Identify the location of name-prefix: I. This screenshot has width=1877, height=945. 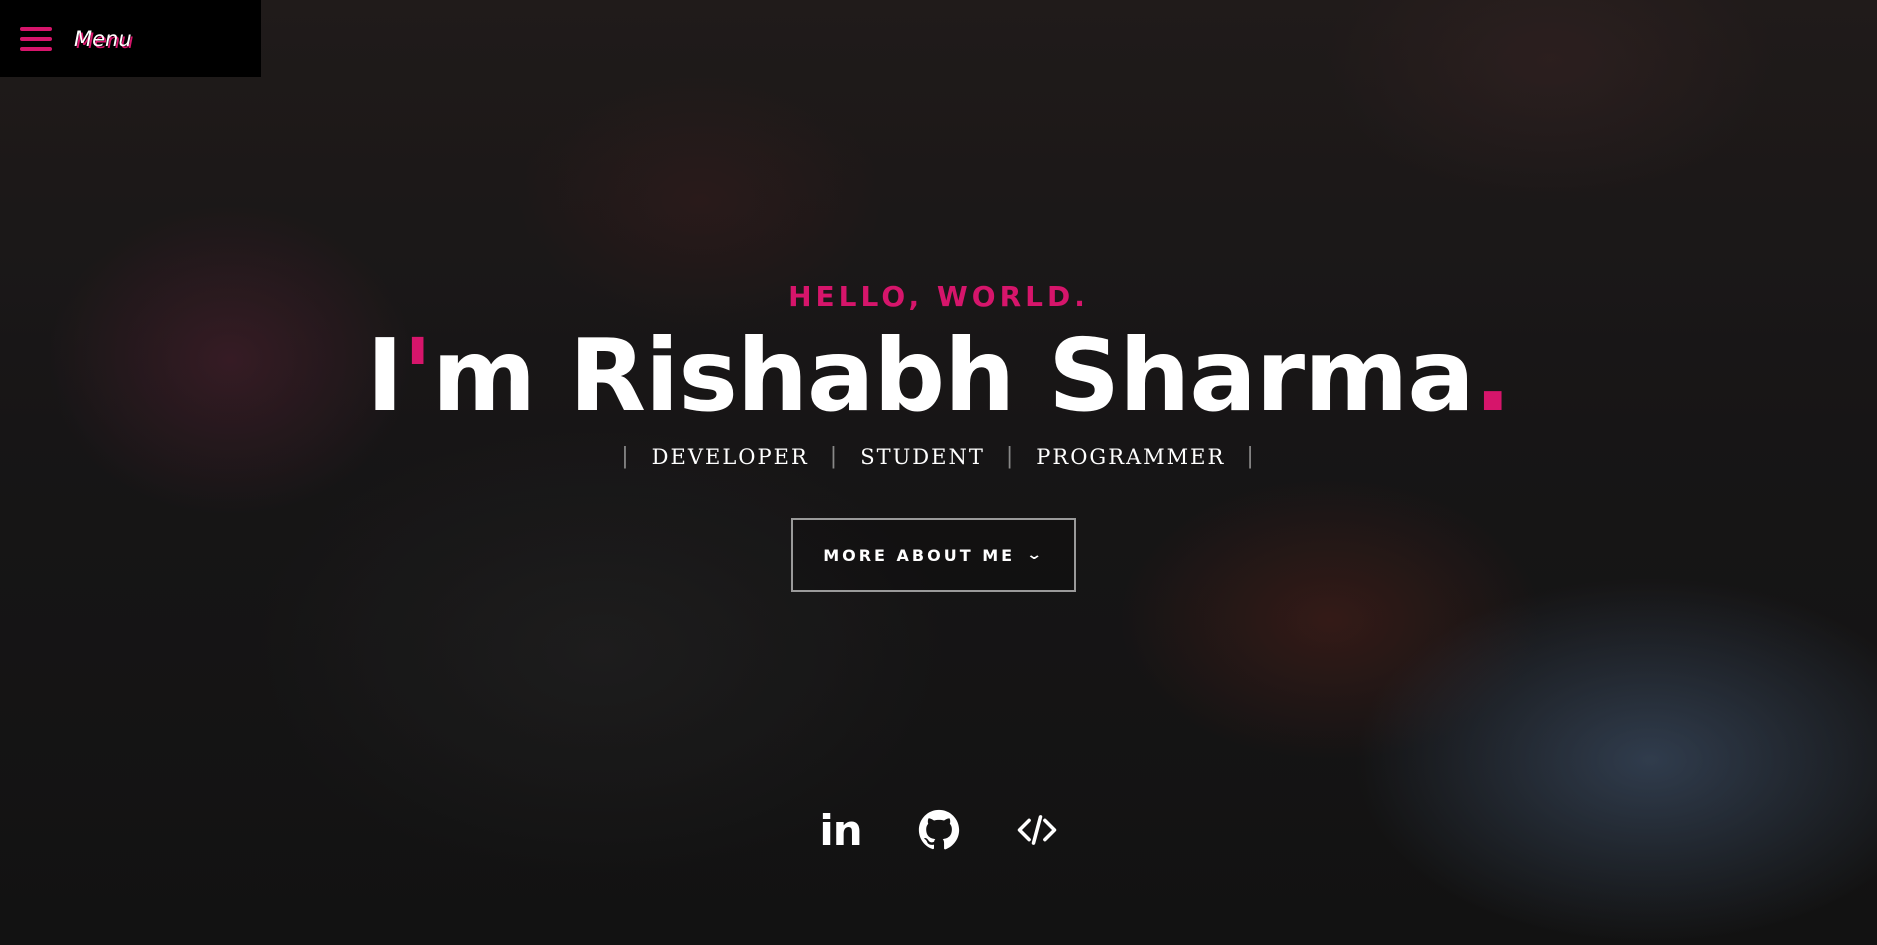
(384, 375).